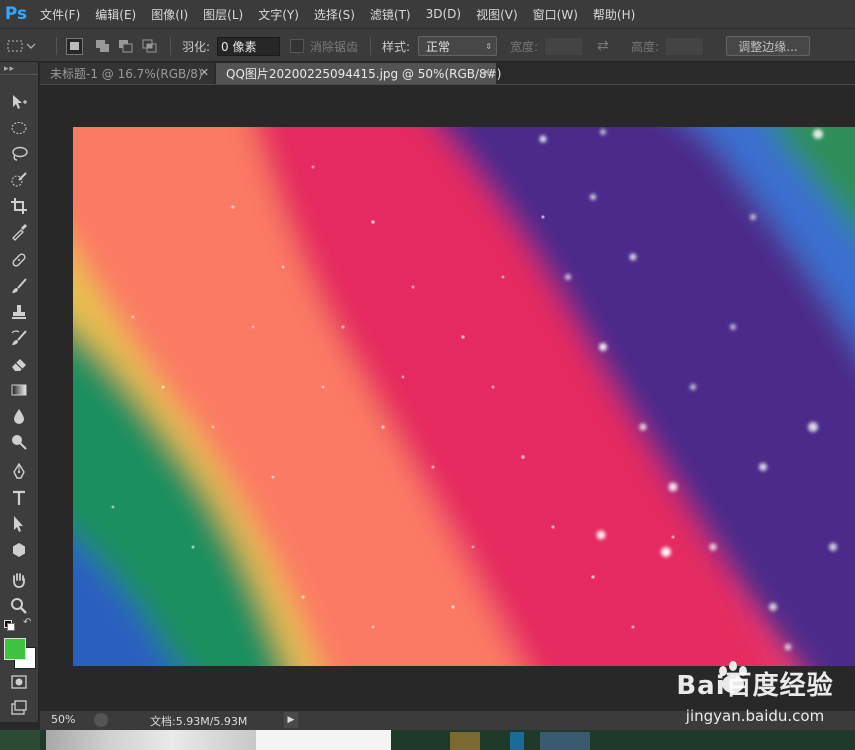 The width and height of the screenshot is (855, 750). I want to click on dodge-icon, so click(19, 442).